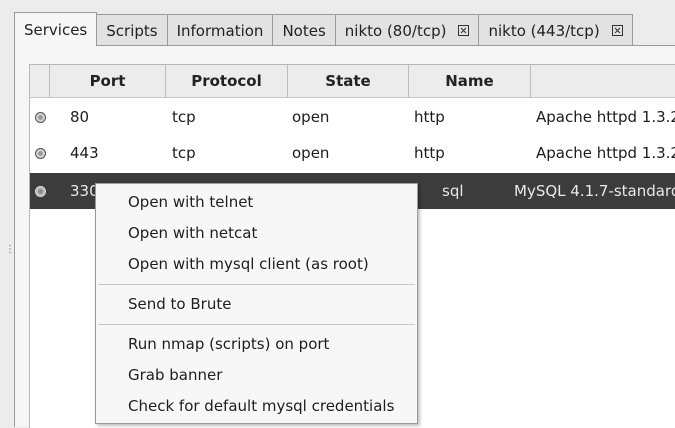  I want to click on tab-nikto-80: nikto (80/tcp) x, so click(407, 30).